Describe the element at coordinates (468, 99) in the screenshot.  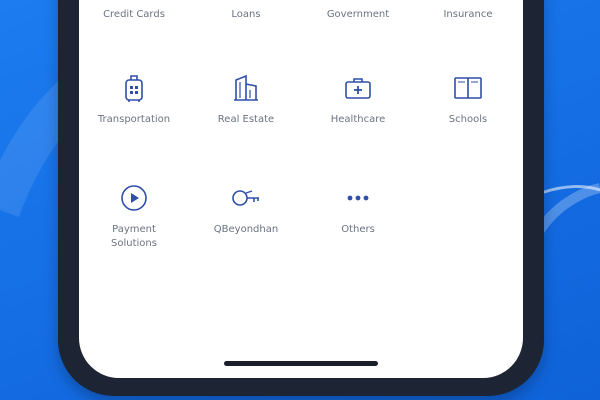
I see `category-schools: Schools` at that location.